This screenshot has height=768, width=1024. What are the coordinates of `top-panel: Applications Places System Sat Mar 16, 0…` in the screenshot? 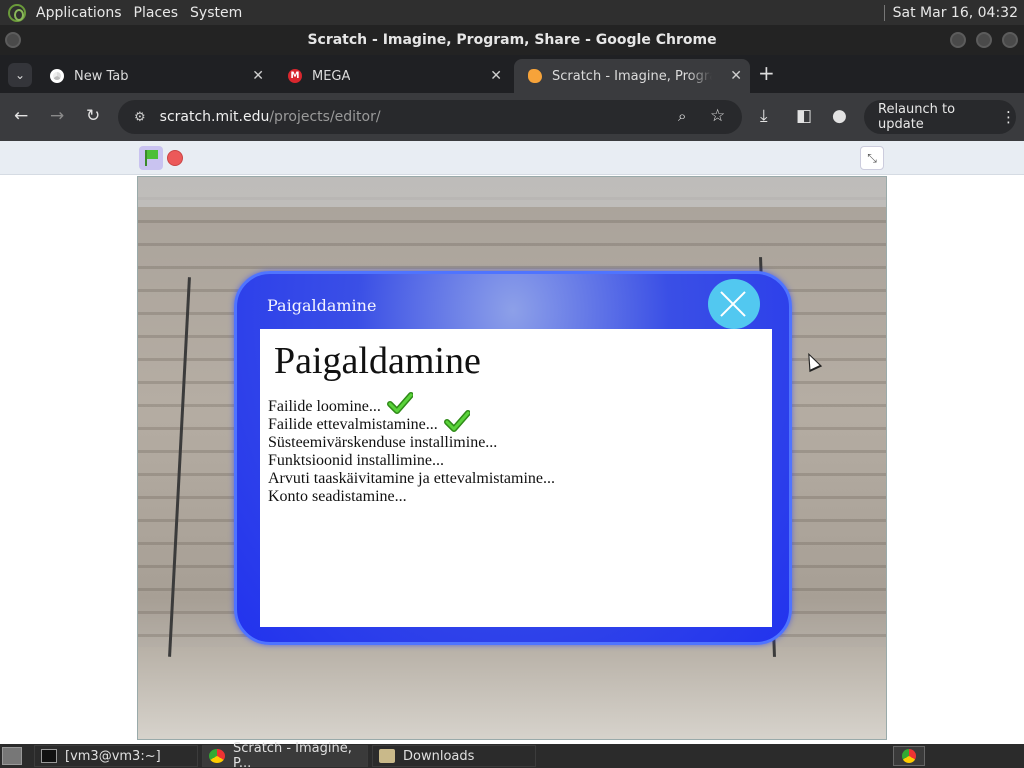 It's located at (512, 12).